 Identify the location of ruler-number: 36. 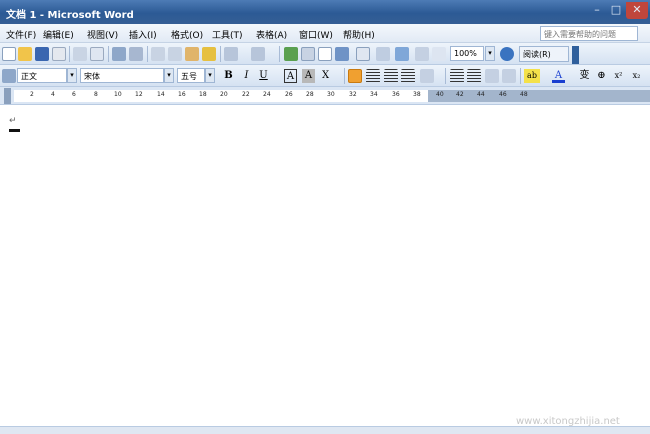
(396, 94).